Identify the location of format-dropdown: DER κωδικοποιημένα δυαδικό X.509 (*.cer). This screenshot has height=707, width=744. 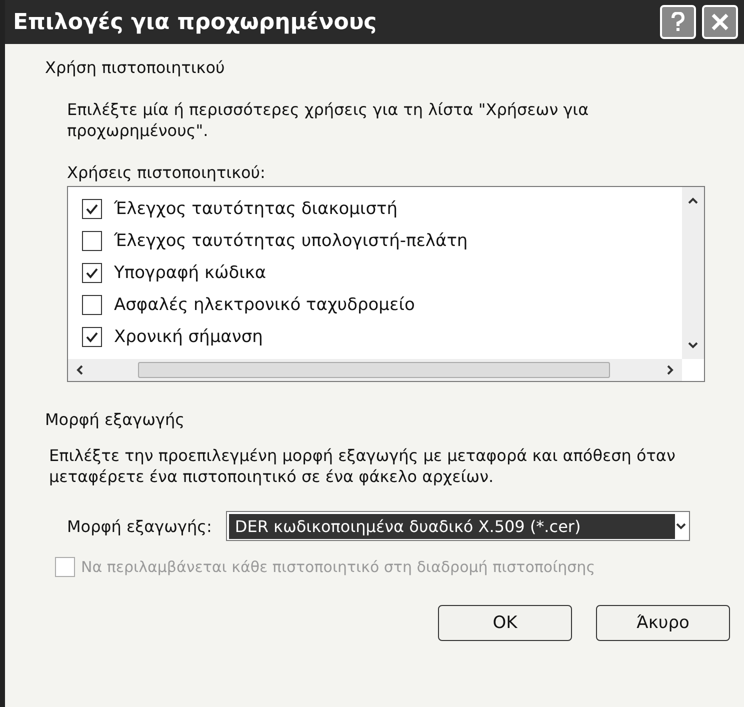
(458, 526).